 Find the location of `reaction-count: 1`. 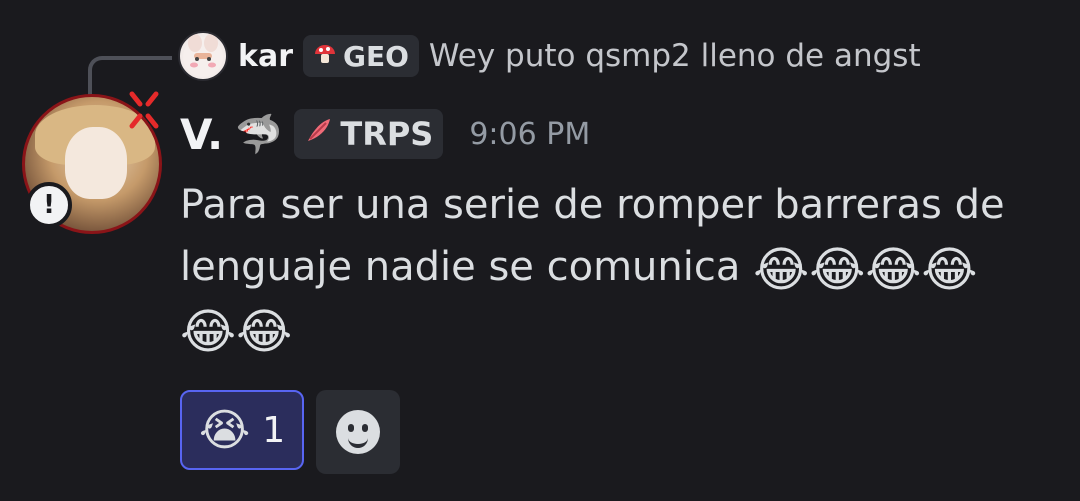

reaction-count: 1 is located at coordinates (274, 430).